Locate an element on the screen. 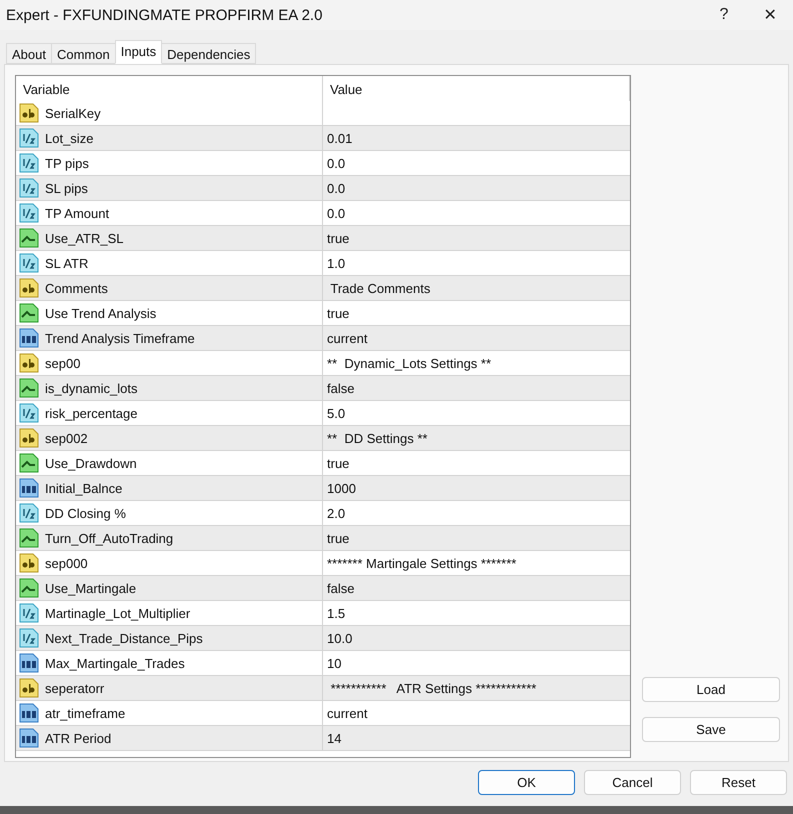 This screenshot has height=814, width=793. variable-name: sep002 is located at coordinates (66, 438).